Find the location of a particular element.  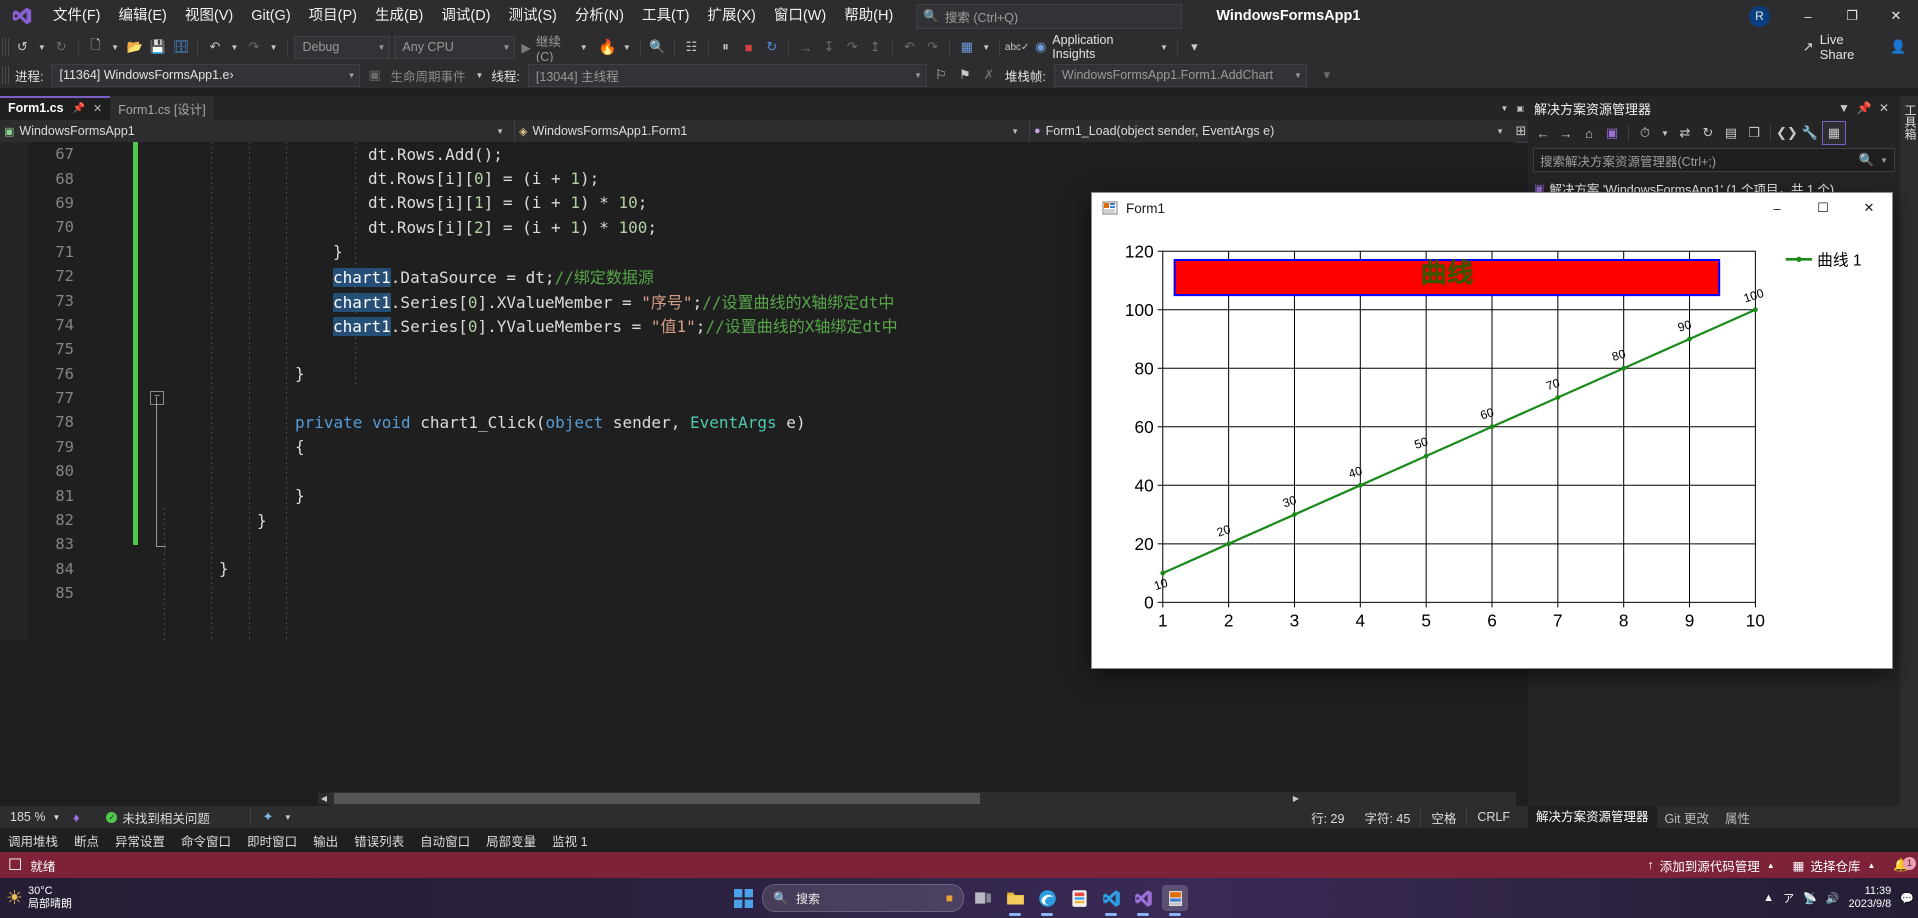

hot-reload-dropdown-icon: ▼ is located at coordinates (627, 47).